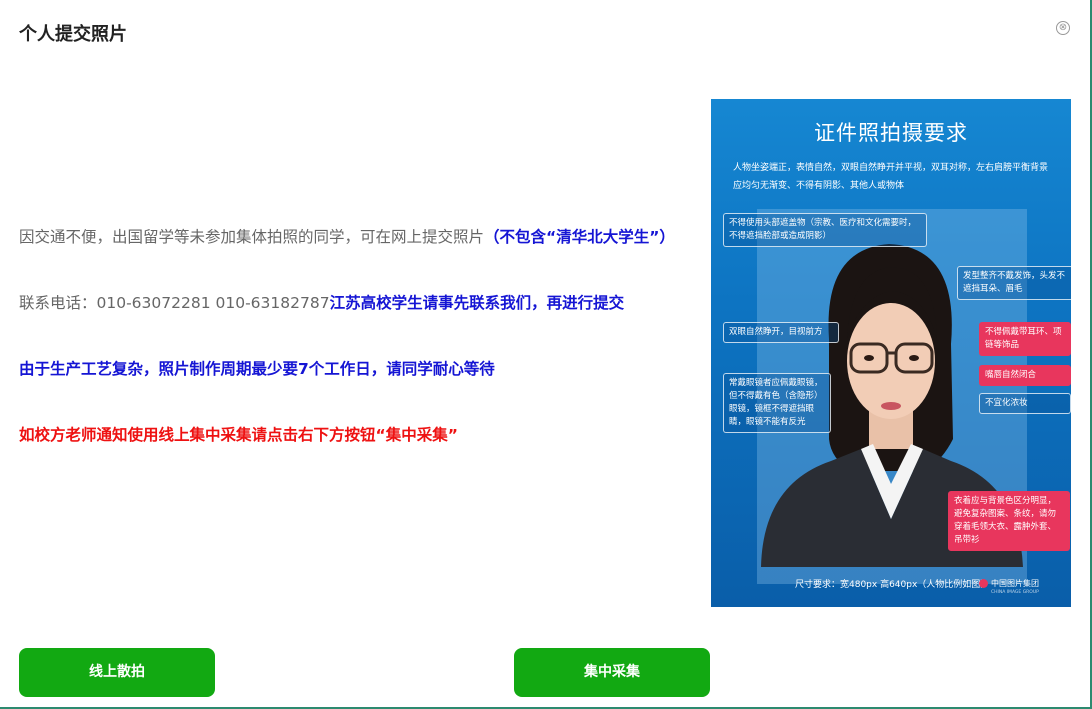 The width and height of the screenshot is (1092, 709). Describe the element at coordinates (983, 583) in the screenshot. I see `logo-mark-icon` at that location.